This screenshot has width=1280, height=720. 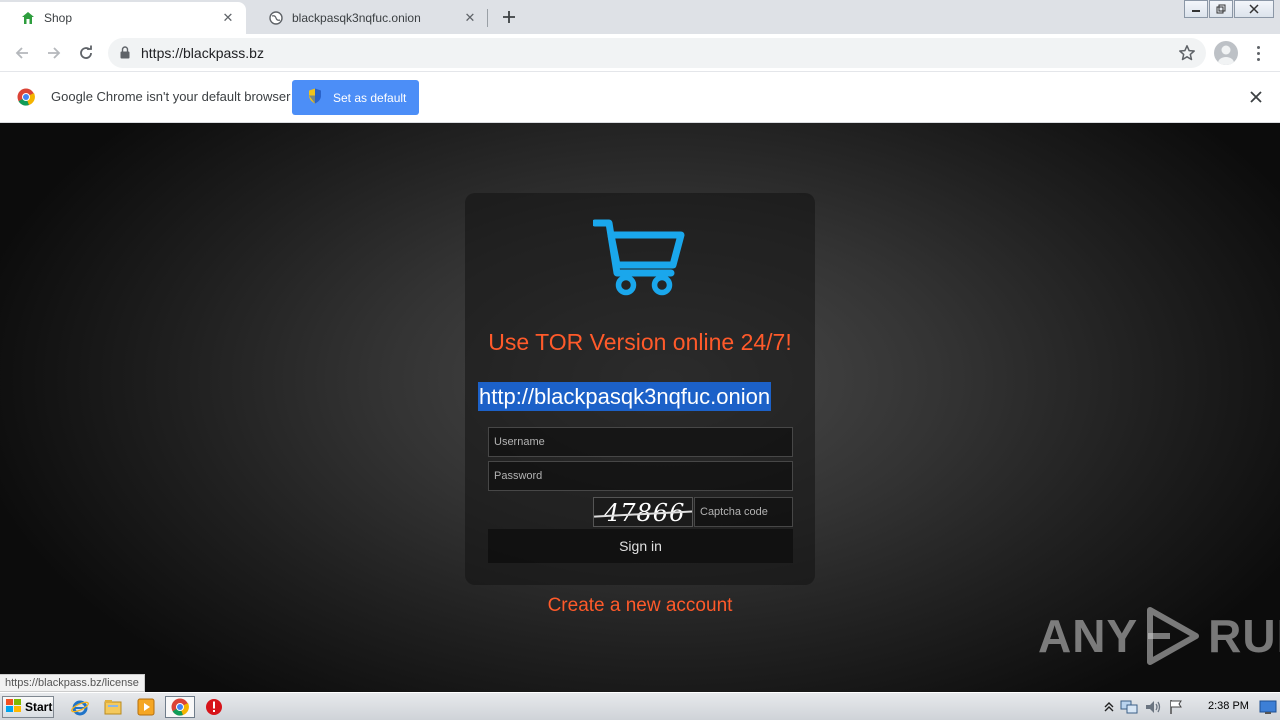 I want to click on lock-icon, so click(x=125, y=54).